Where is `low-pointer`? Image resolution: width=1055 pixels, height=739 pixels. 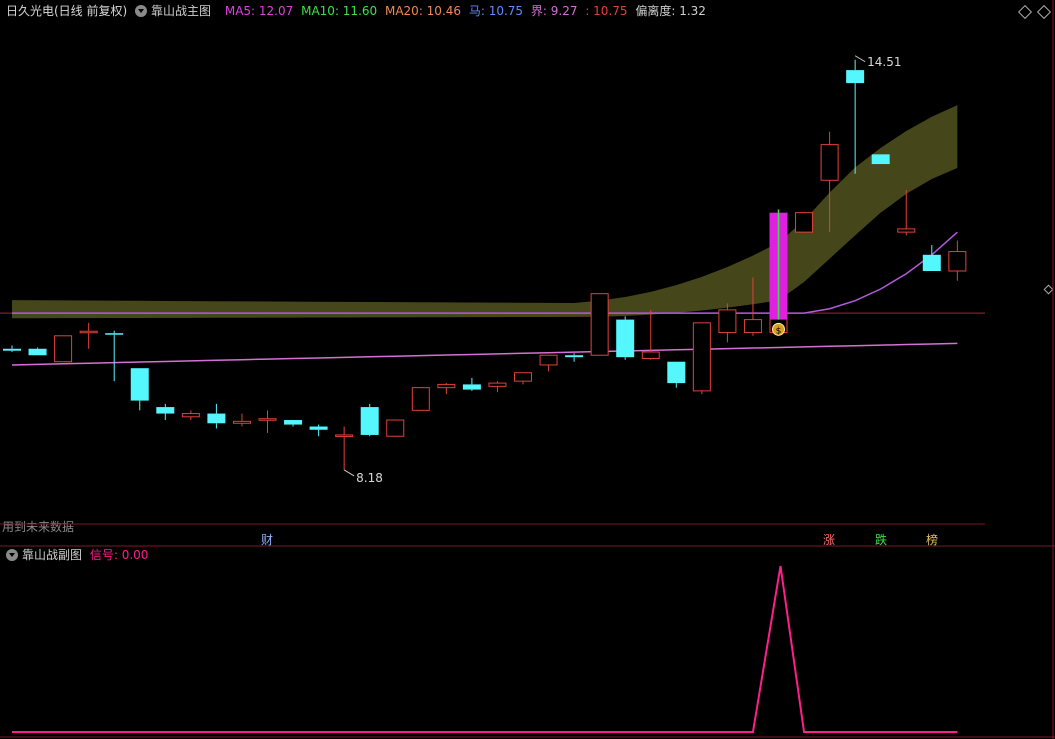 low-pointer is located at coordinates (349, 473).